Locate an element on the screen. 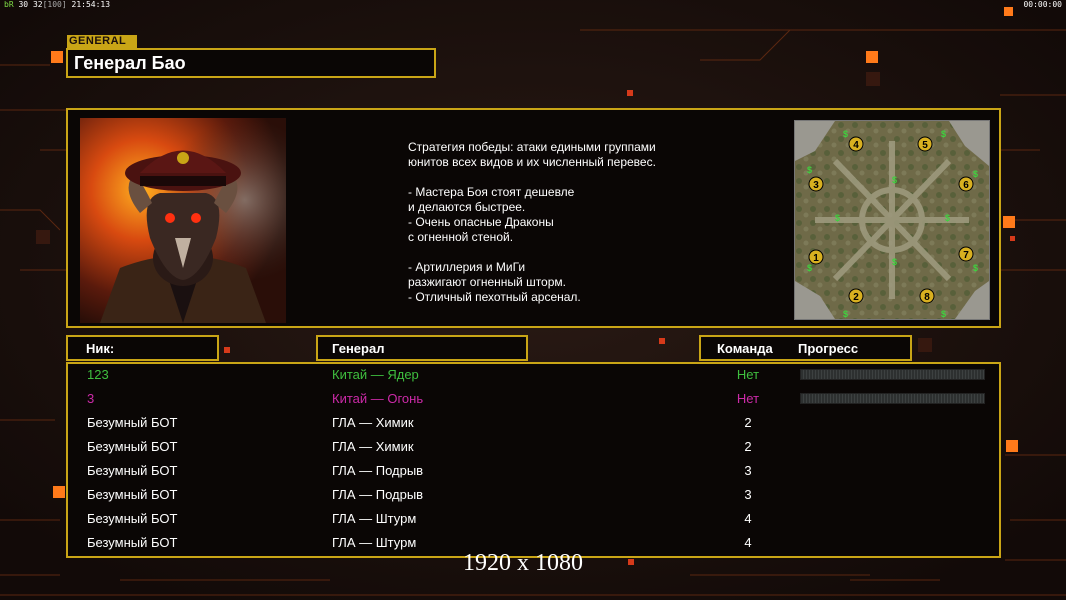 This screenshot has width=1066, height=600. demon-general-portrait-icon is located at coordinates (183, 220).